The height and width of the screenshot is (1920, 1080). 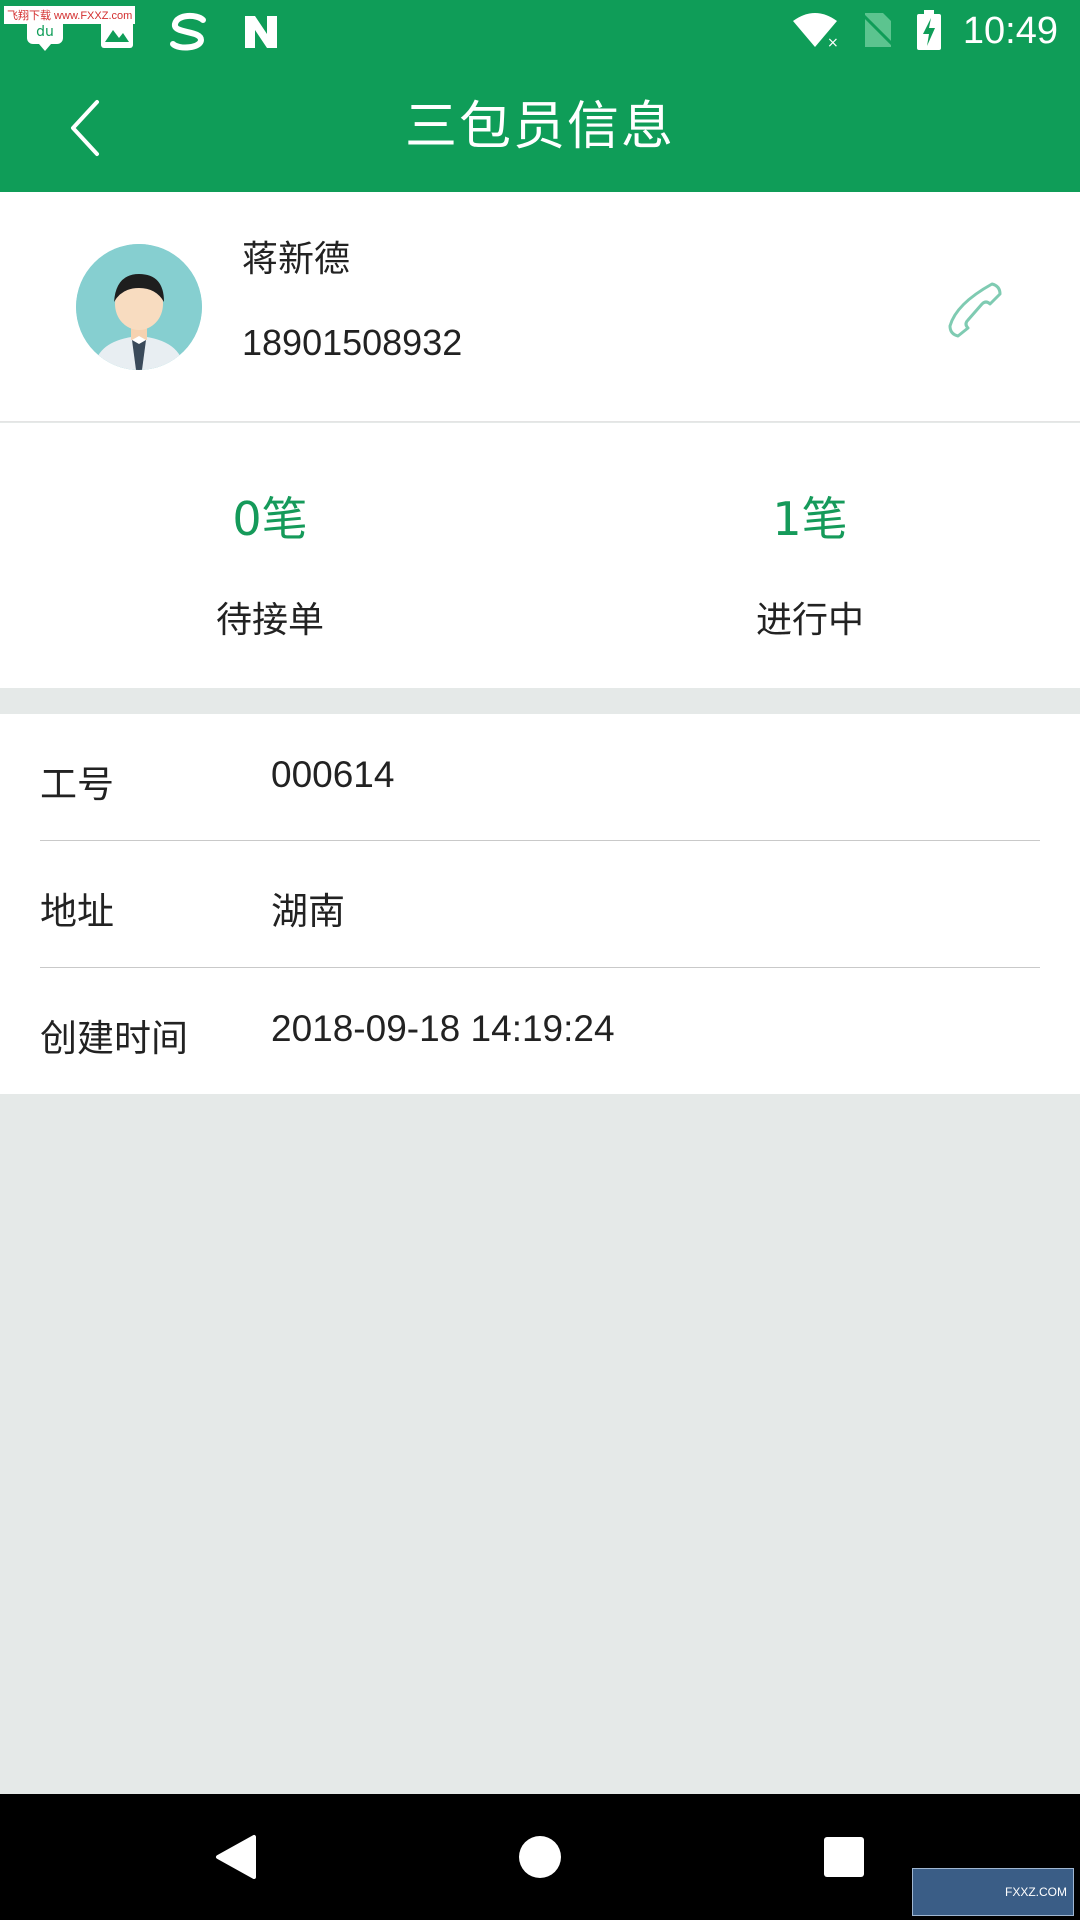 What do you see at coordinates (114, 1038) in the screenshot?
I see `info-key: 创建时间` at bounding box center [114, 1038].